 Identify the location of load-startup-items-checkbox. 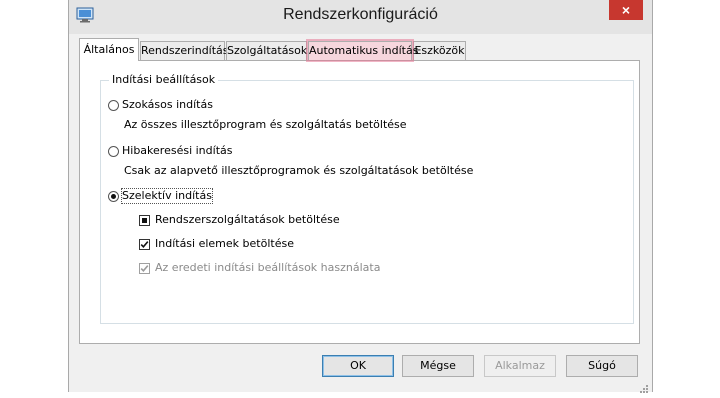
(144, 244).